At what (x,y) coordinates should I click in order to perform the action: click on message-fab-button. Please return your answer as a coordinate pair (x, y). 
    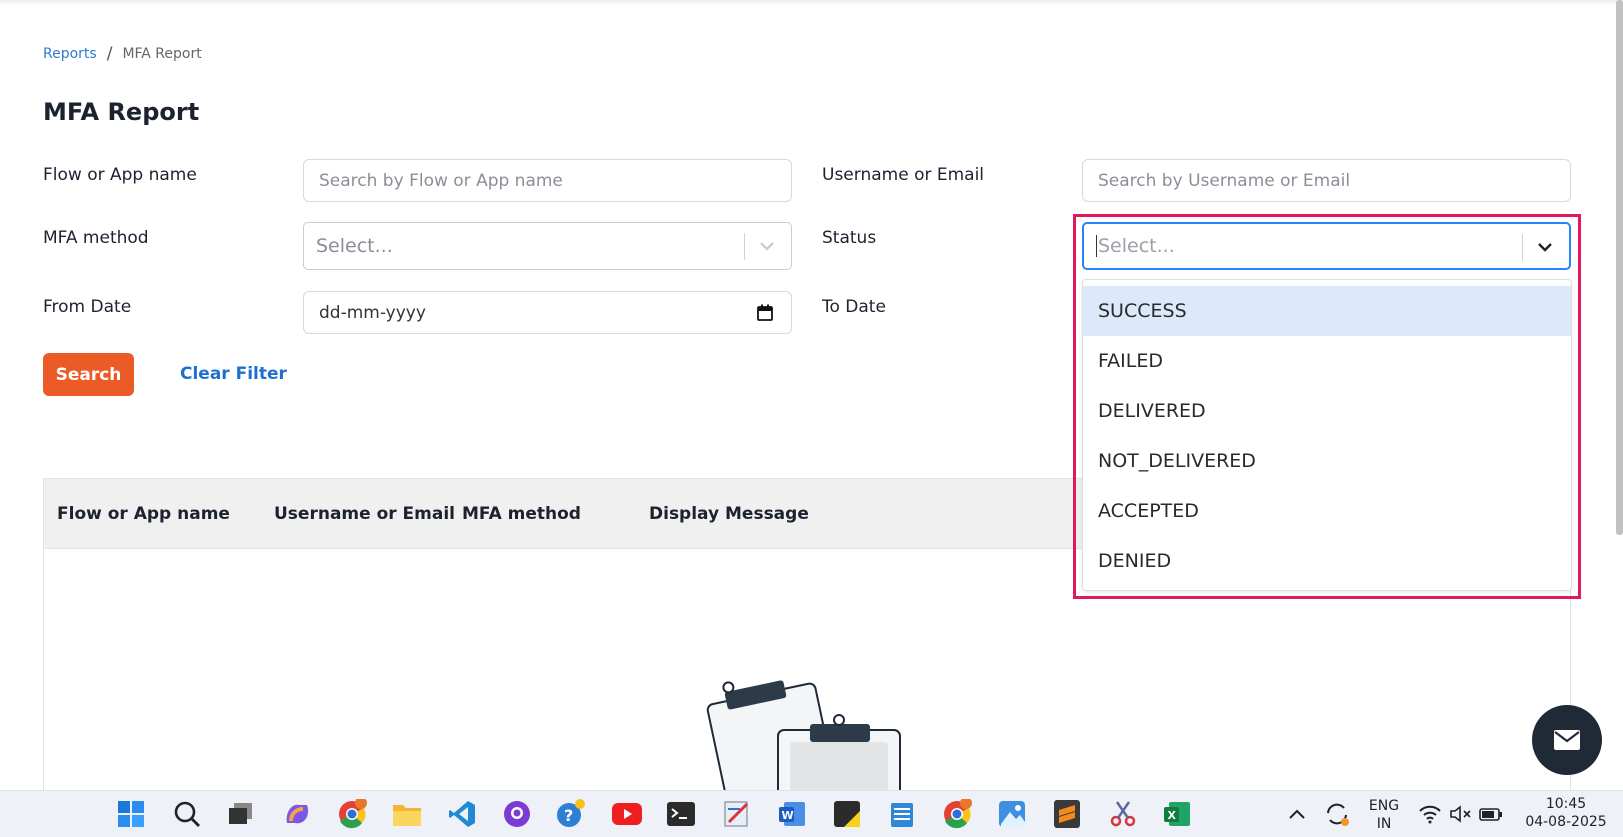
    Looking at the image, I should click on (1567, 740).